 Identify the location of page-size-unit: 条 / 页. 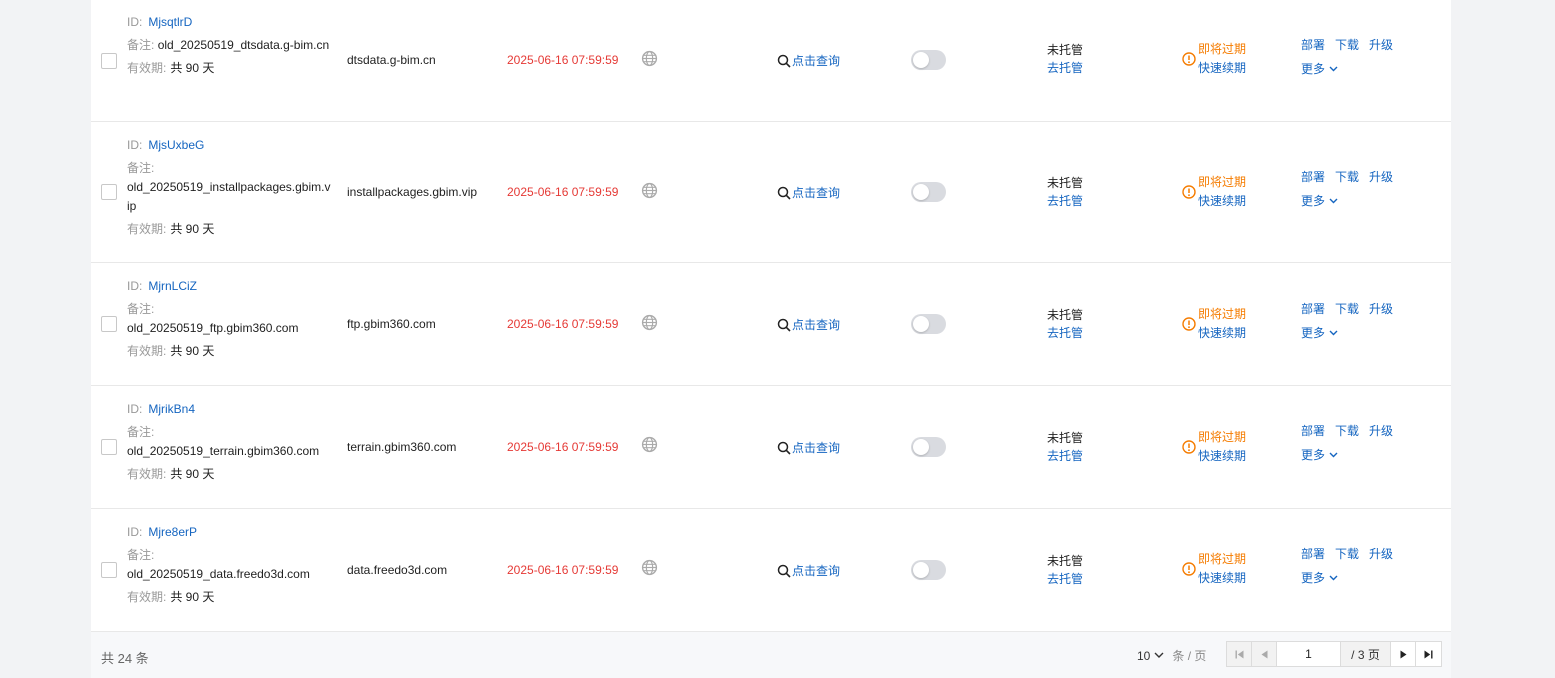
(1189, 656).